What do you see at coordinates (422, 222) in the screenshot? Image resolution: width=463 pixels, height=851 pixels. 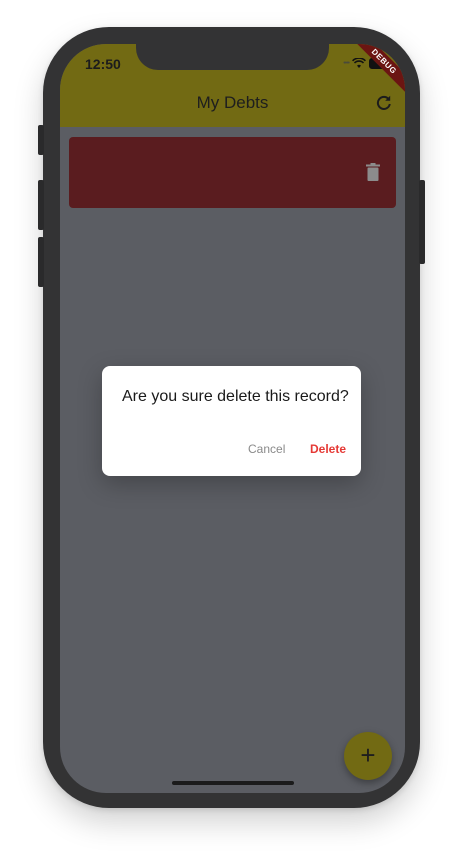 I see `power-button` at bounding box center [422, 222].